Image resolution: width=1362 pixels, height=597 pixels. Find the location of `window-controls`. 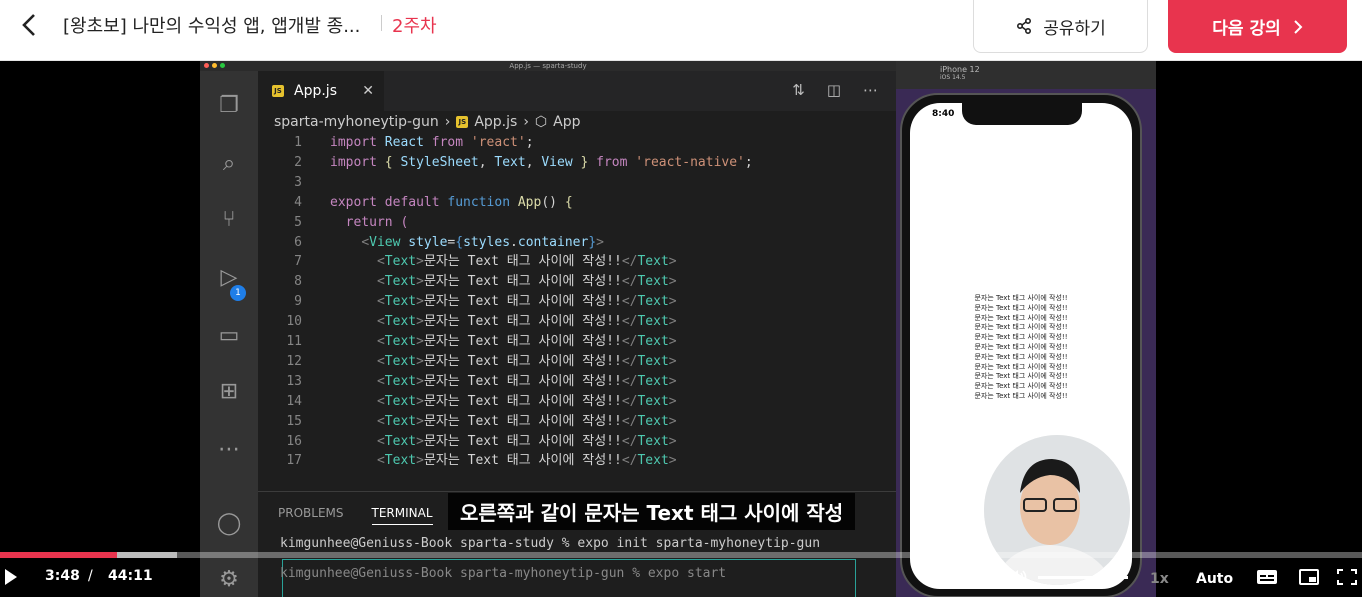

window-controls is located at coordinates (214, 65).